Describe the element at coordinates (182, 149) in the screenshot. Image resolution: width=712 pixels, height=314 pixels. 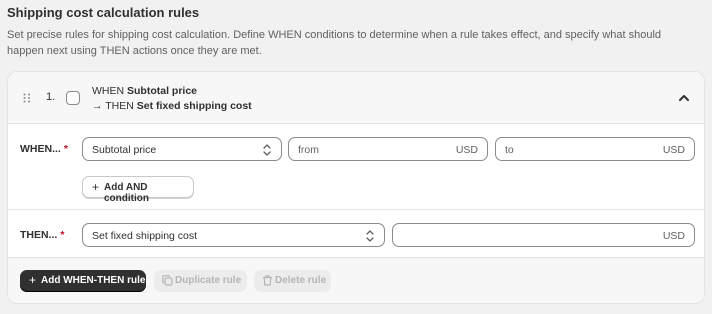
I see `when-condition-select: Subtotal price` at that location.